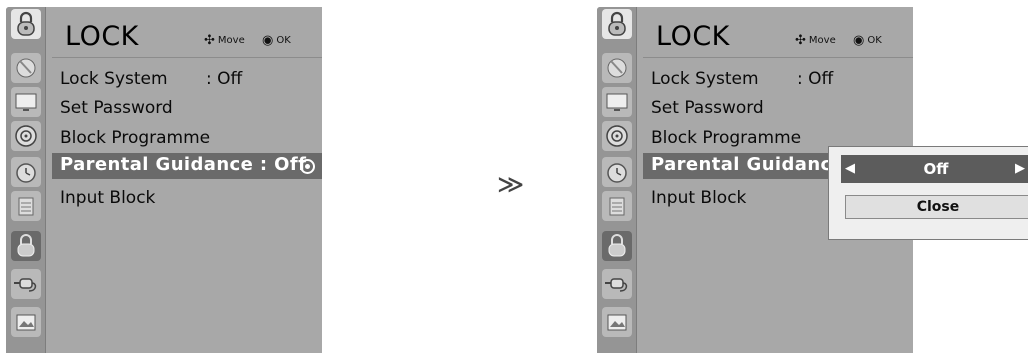 The image size is (1028, 353). I want to click on menu-item-parental-guidance: Parental Guidance : Off, so click(187, 166).